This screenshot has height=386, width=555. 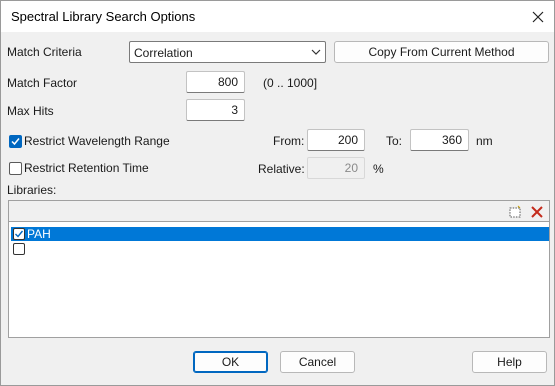 What do you see at coordinates (316, 52) in the screenshot?
I see `chevron-down-icon` at bounding box center [316, 52].